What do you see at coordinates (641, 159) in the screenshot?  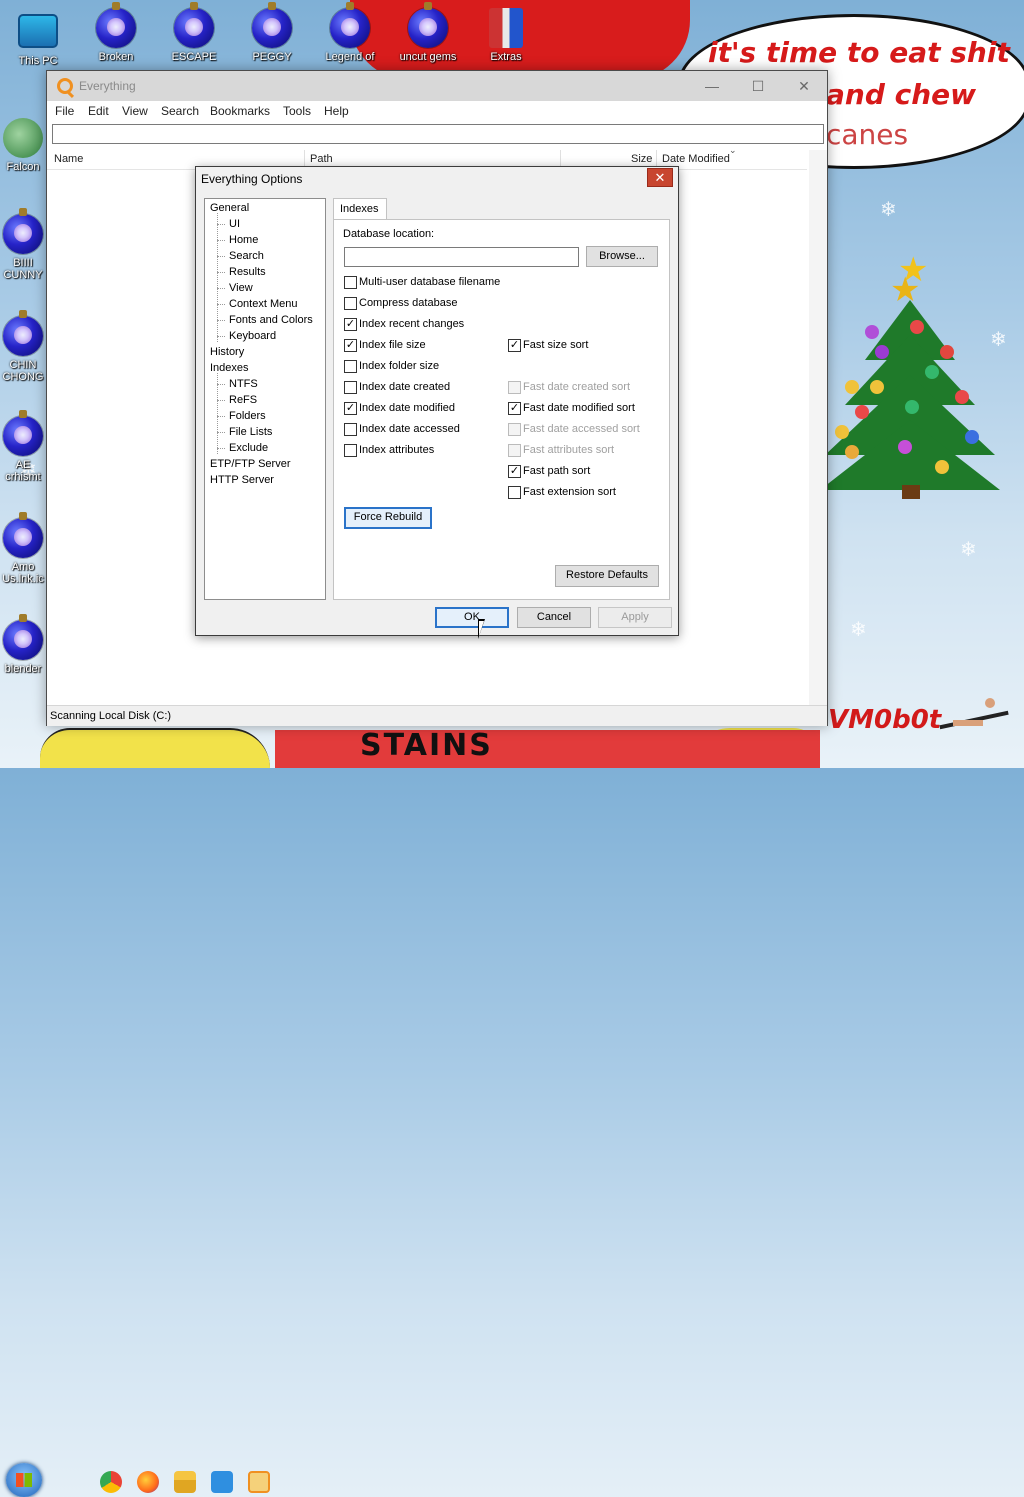 I see `column-size: Size` at bounding box center [641, 159].